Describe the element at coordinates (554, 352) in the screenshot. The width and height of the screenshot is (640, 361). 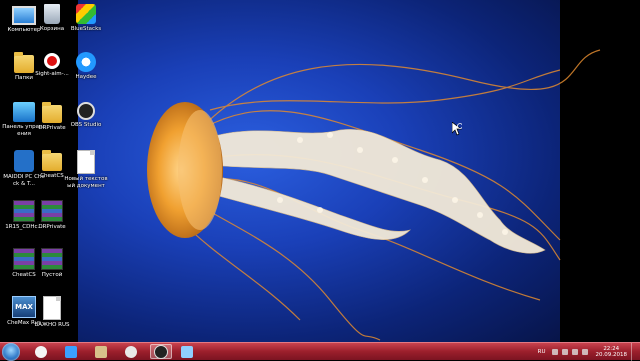
I see `tray-flag-icon` at that location.